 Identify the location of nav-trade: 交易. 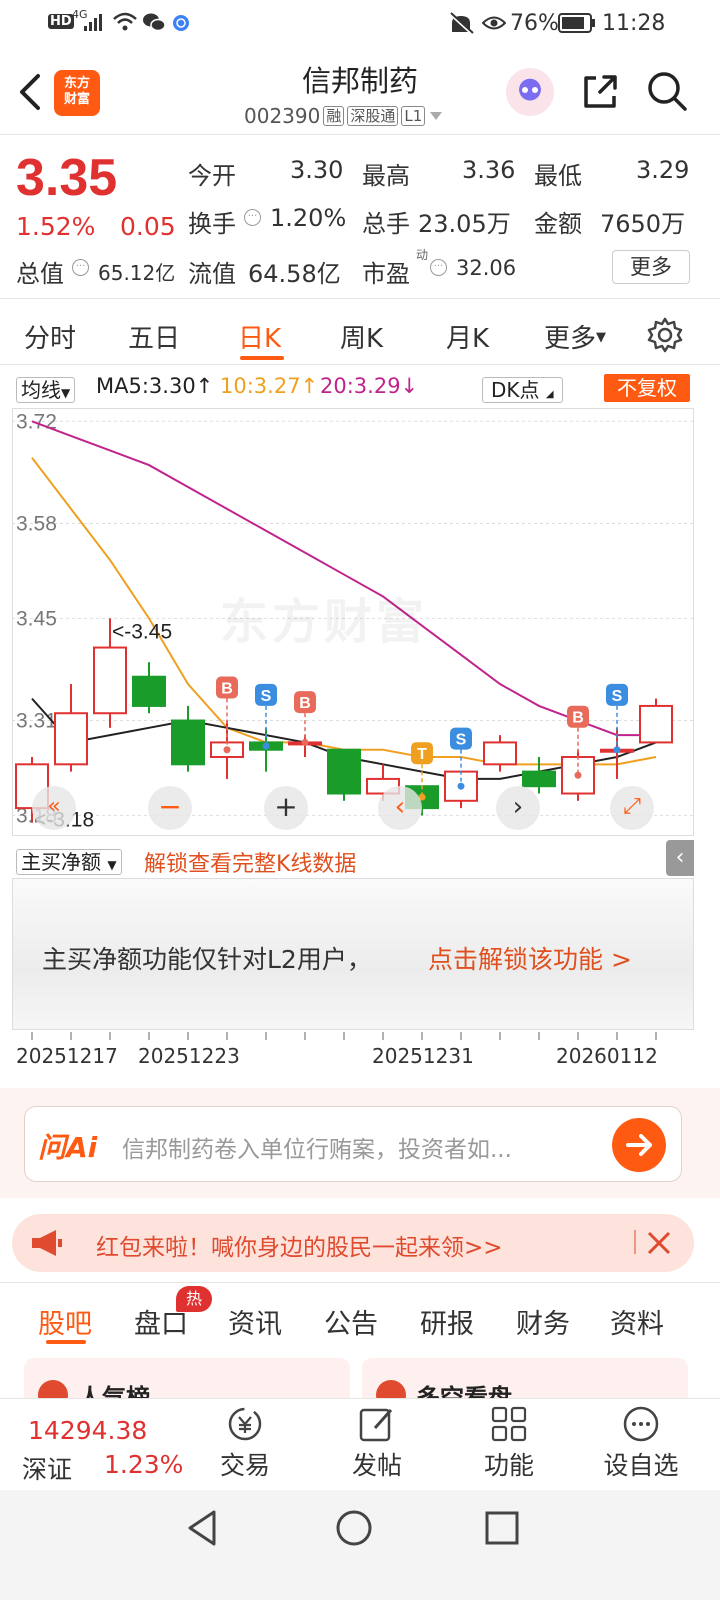
(245, 1443).